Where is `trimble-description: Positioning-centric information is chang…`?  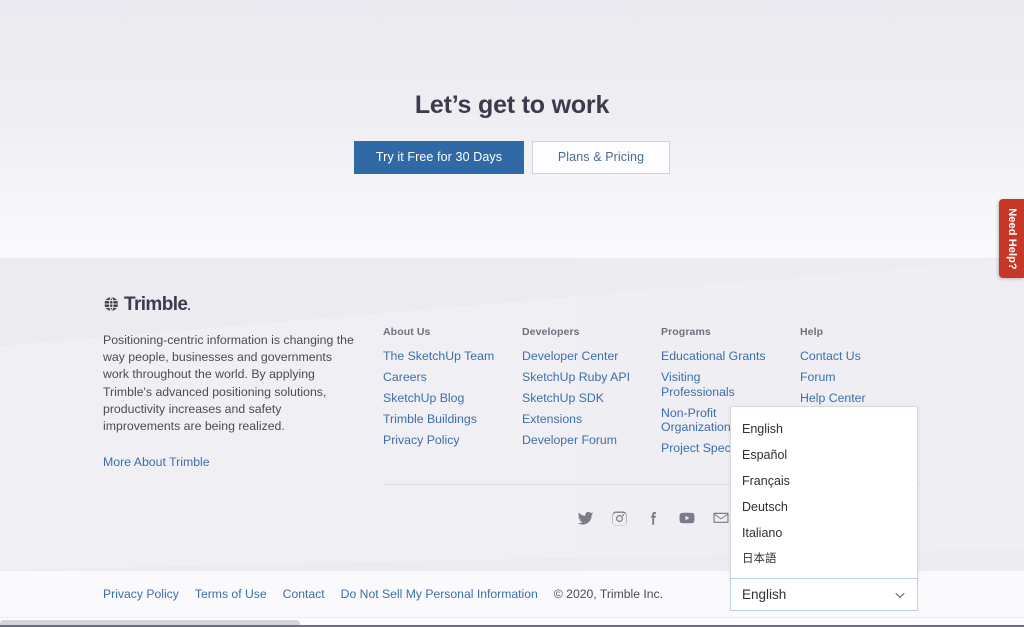 trimble-description: Positioning-centric information is chang… is located at coordinates (228, 383).